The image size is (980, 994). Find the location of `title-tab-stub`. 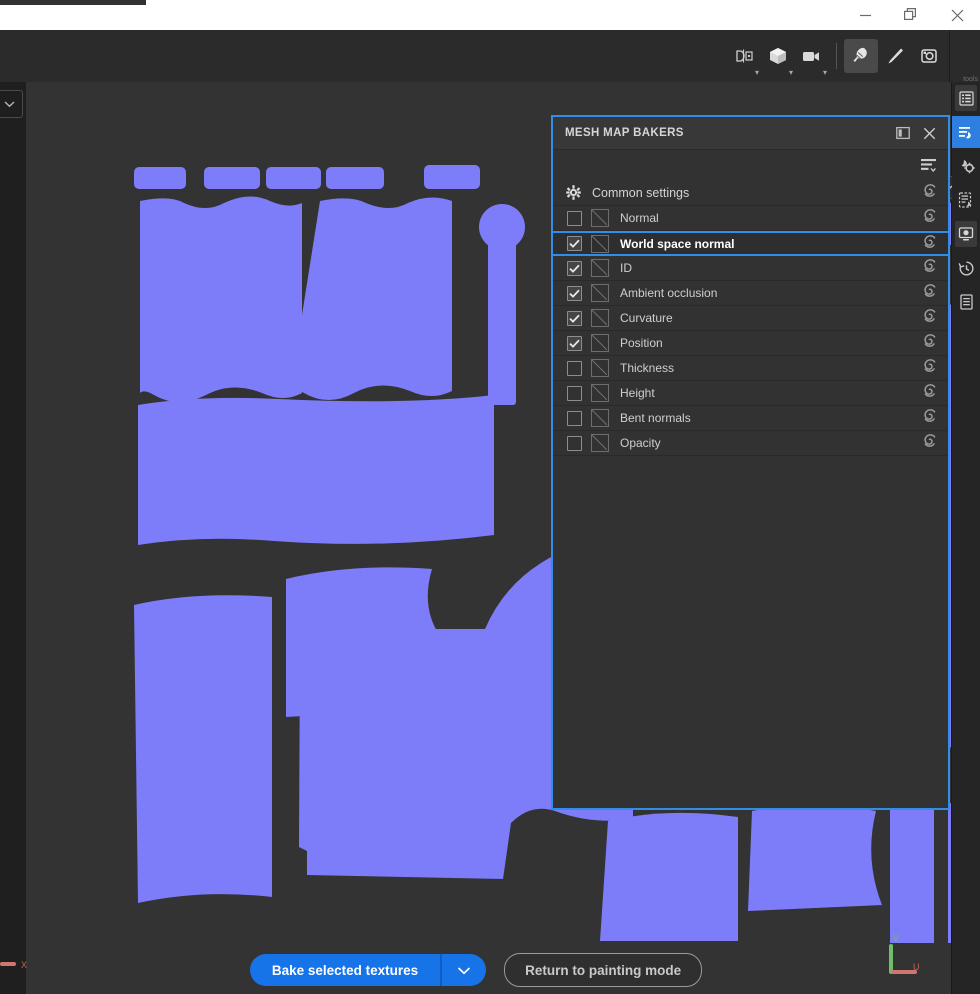

title-tab-stub is located at coordinates (73, 2).